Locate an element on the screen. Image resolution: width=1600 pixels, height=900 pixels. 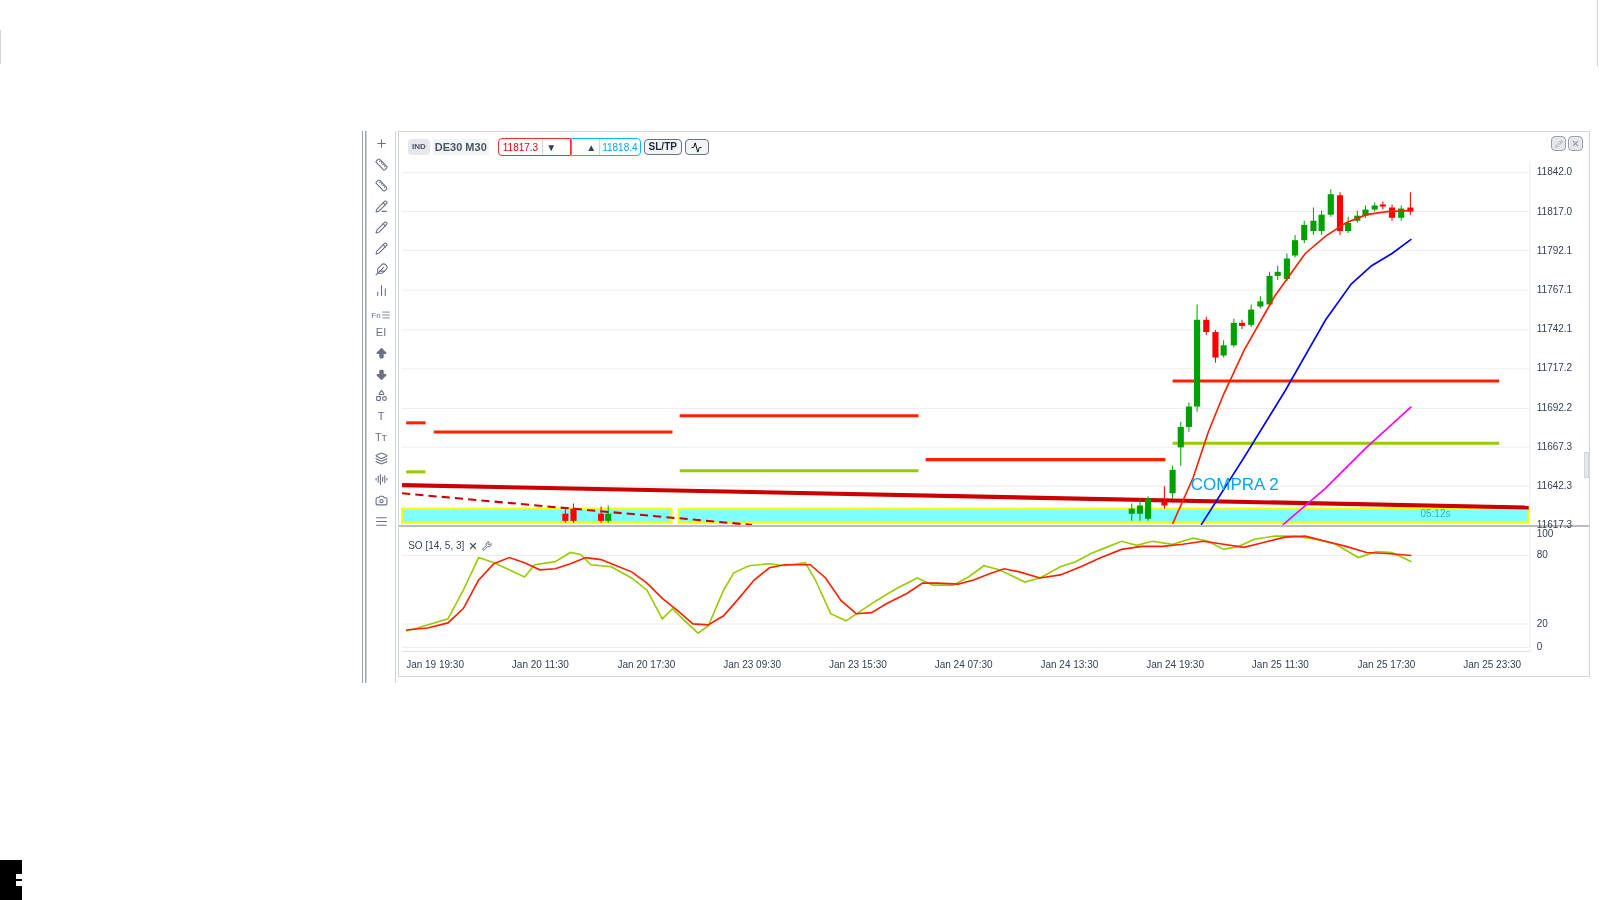
date-tick-label: Jan 23 09:30 is located at coordinates (752, 665).